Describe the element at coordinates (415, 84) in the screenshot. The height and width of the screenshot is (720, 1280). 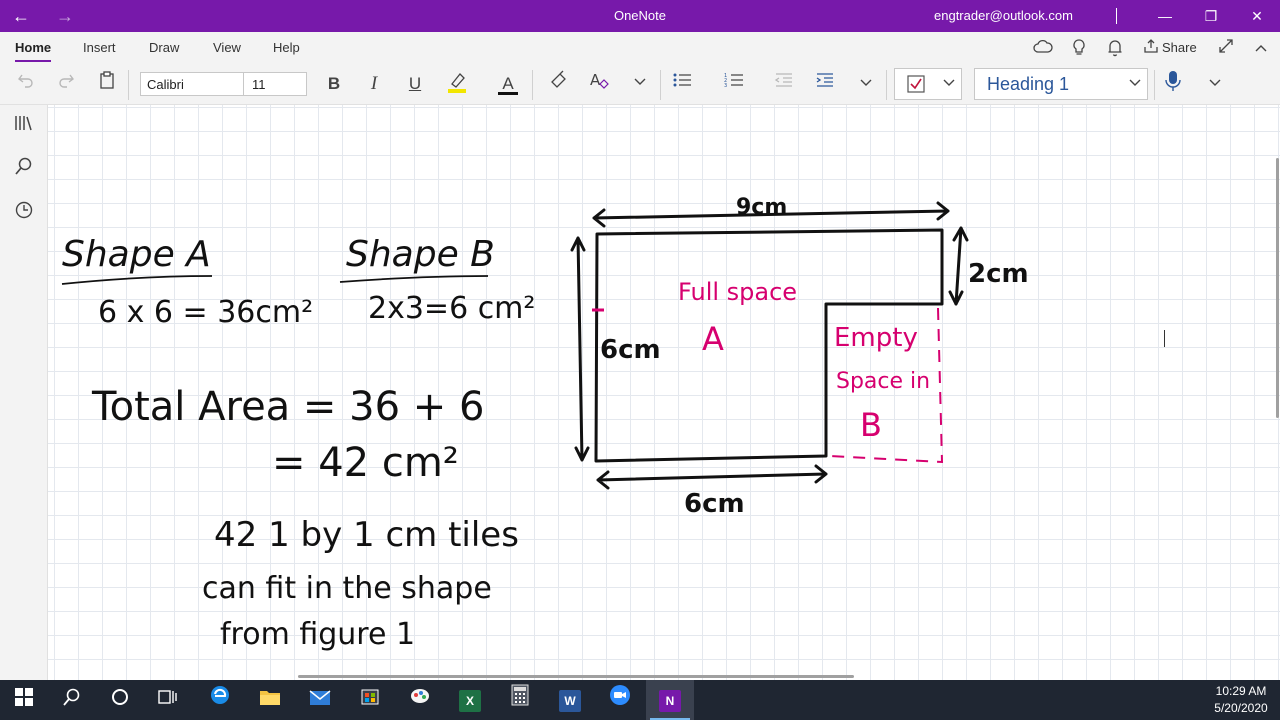
I see `underline-button: U` at that location.